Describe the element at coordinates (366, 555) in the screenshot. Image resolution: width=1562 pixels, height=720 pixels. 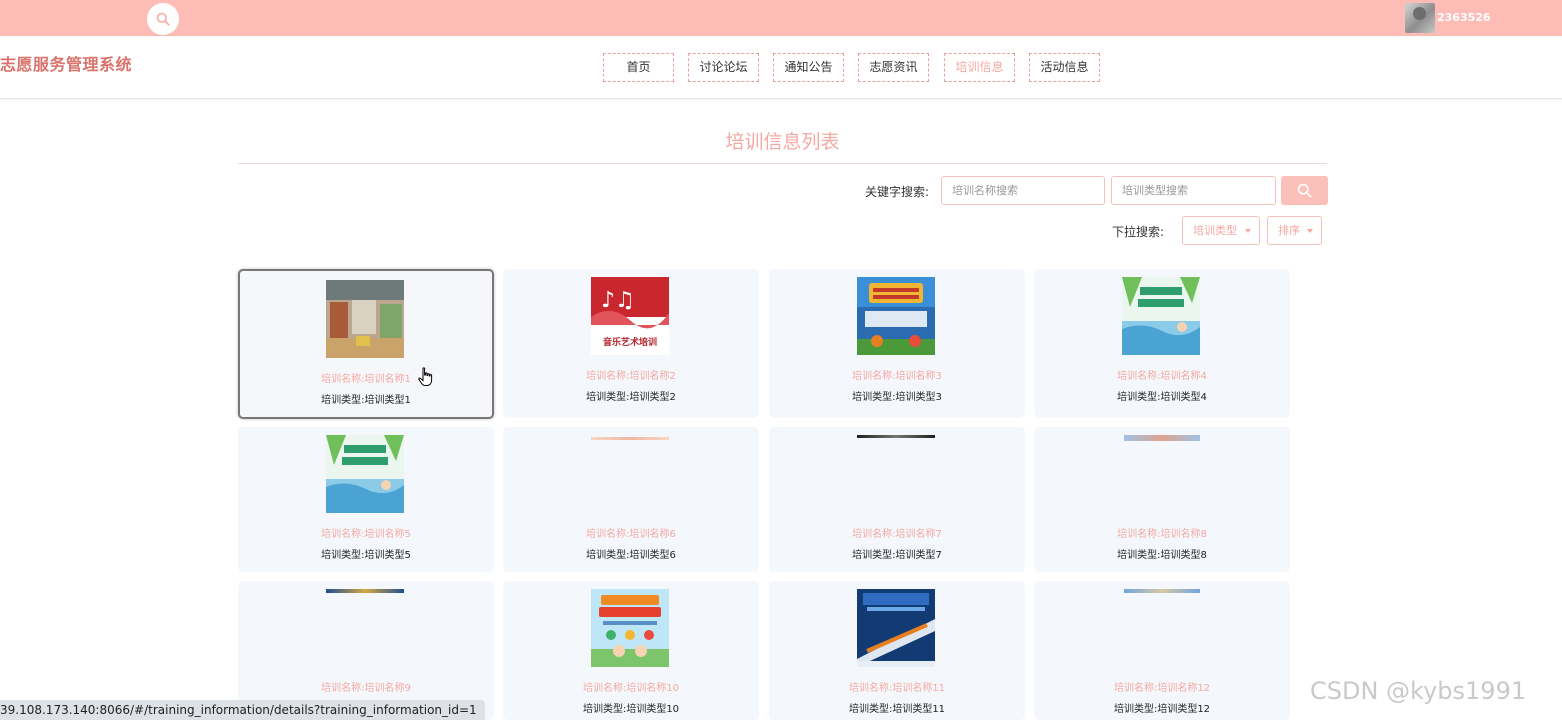
I see `training-type: 培训类型:培训类型5` at that location.